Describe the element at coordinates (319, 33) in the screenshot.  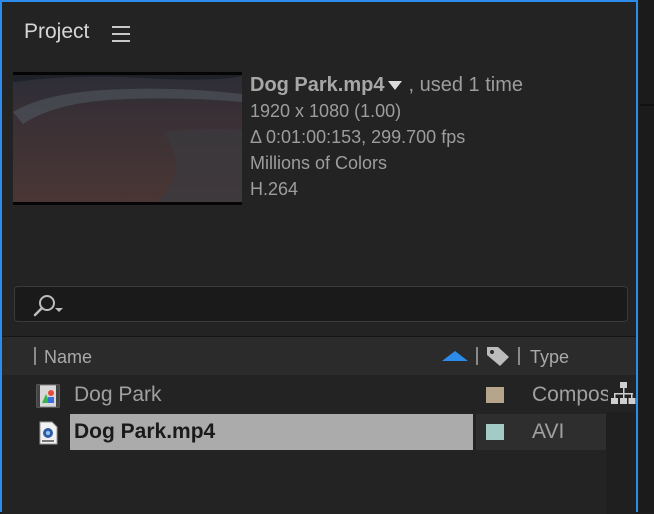
I see `panel-header: Project` at that location.